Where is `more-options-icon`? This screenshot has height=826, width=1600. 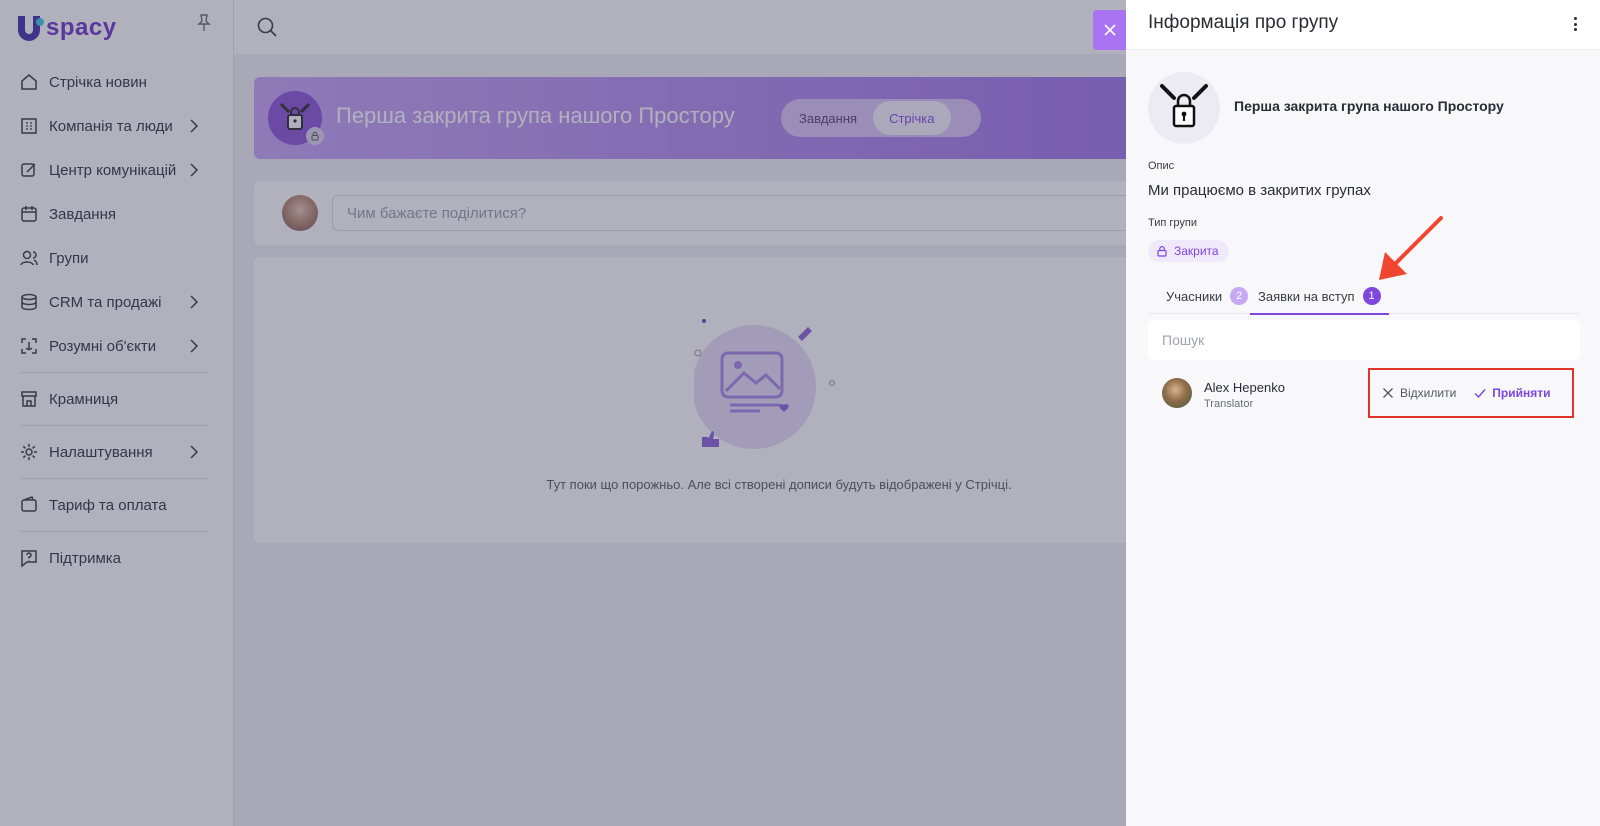
more-options-icon is located at coordinates (1575, 24).